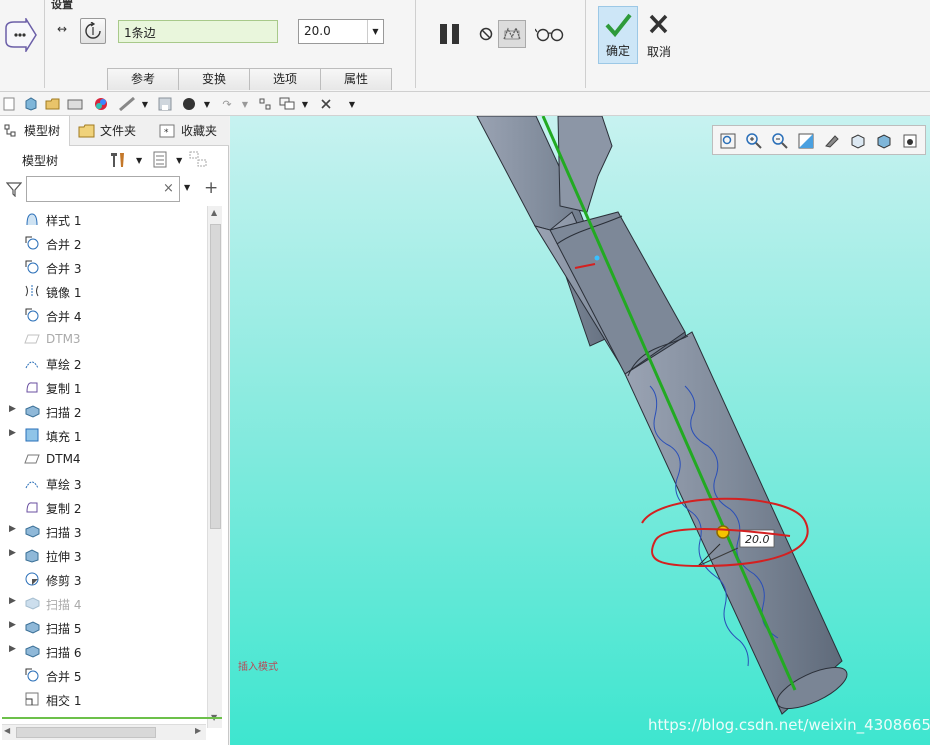 Image resolution: width=930 pixels, height=745 pixels. I want to click on tree-item: ▶ 拉伸 3, so click(103, 555).